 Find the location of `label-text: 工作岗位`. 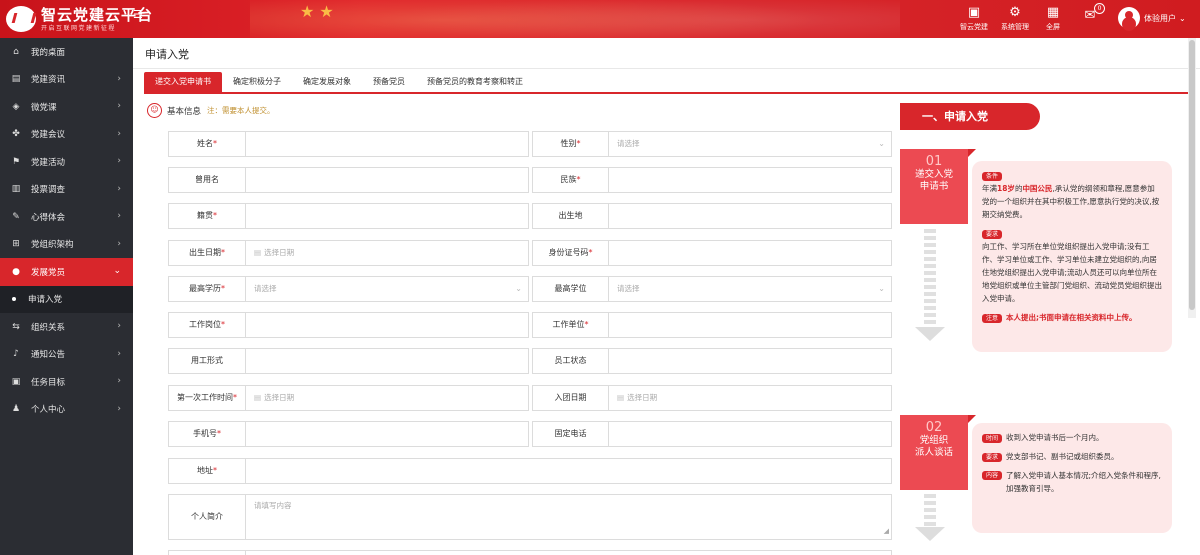

label-text: 工作岗位 is located at coordinates (205, 324).